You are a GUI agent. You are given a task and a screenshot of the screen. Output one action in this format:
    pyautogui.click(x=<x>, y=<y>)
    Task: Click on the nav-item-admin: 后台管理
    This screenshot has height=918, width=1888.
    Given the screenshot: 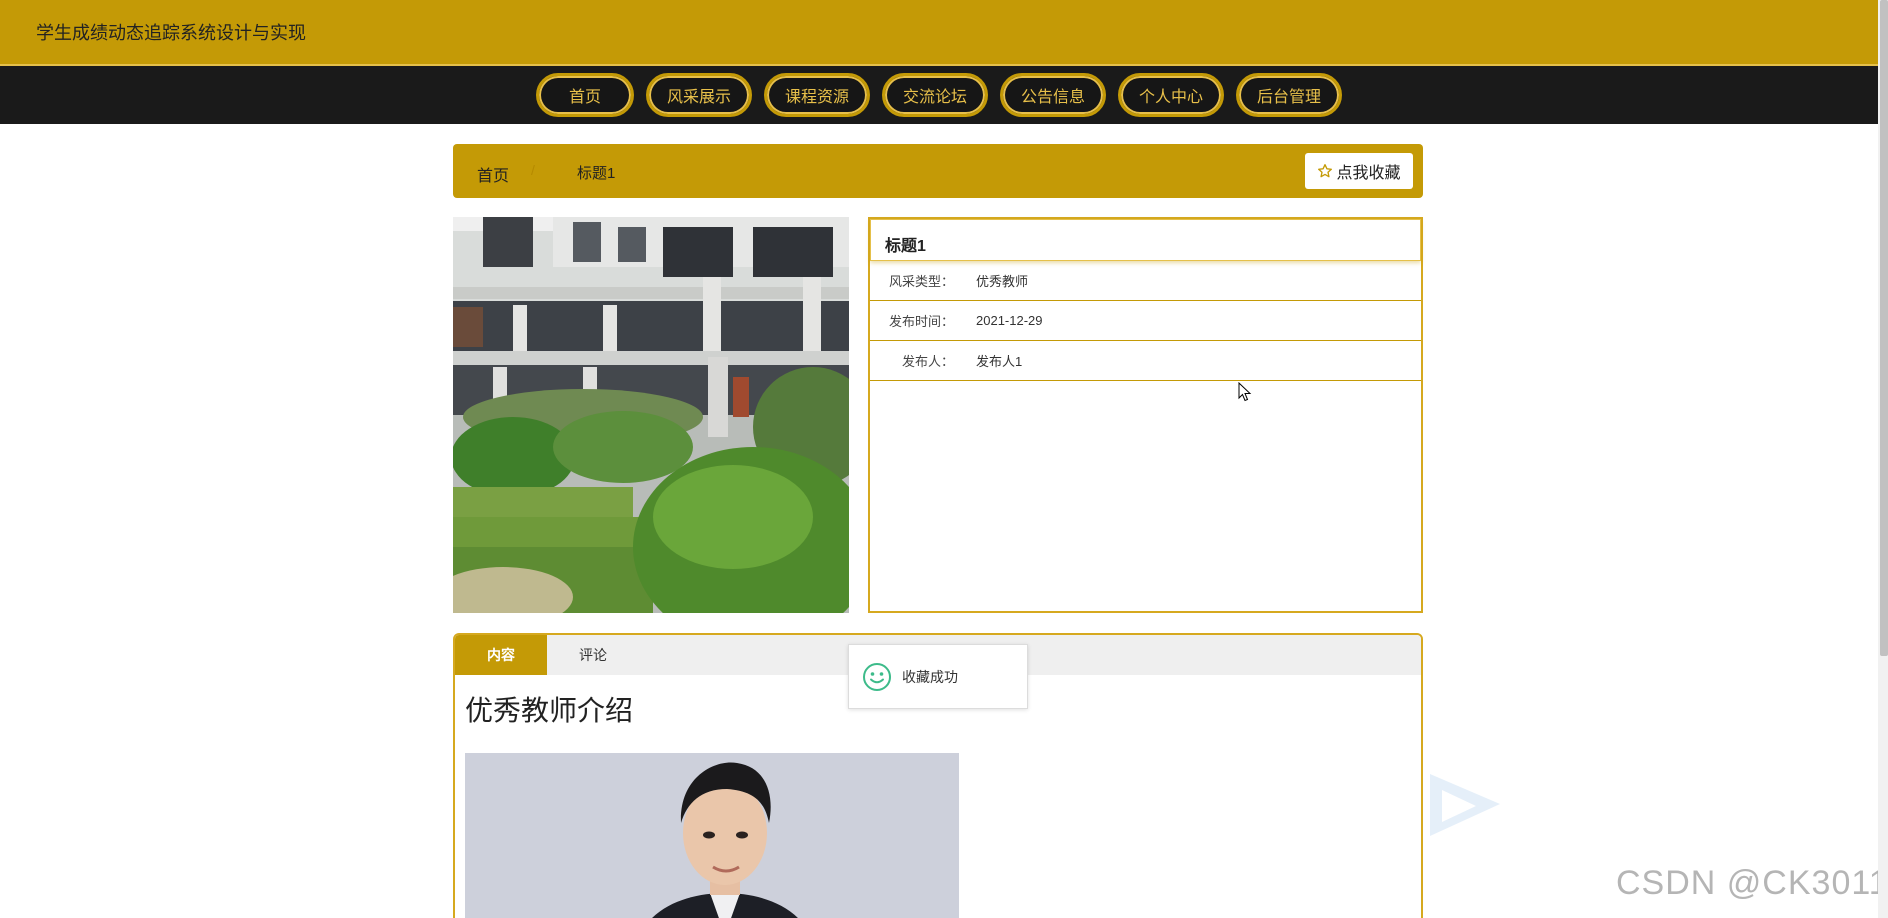 What is the action you would take?
    pyautogui.click(x=1289, y=95)
    